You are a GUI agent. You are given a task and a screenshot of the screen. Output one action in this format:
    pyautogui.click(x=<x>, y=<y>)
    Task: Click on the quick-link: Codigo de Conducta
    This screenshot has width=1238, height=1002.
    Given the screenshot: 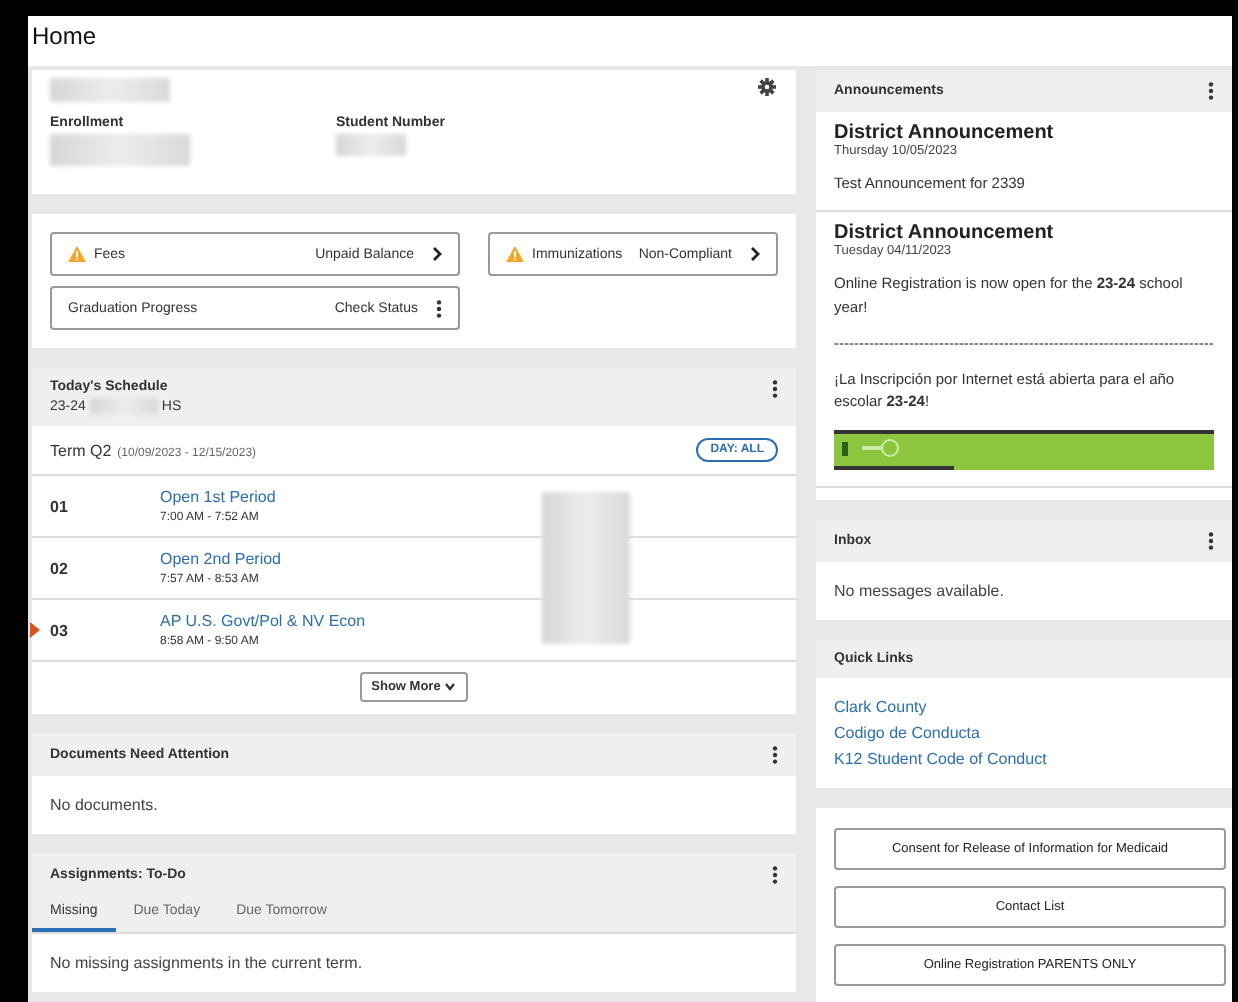 What is the action you would take?
    pyautogui.click(x=1024, y=733)
    